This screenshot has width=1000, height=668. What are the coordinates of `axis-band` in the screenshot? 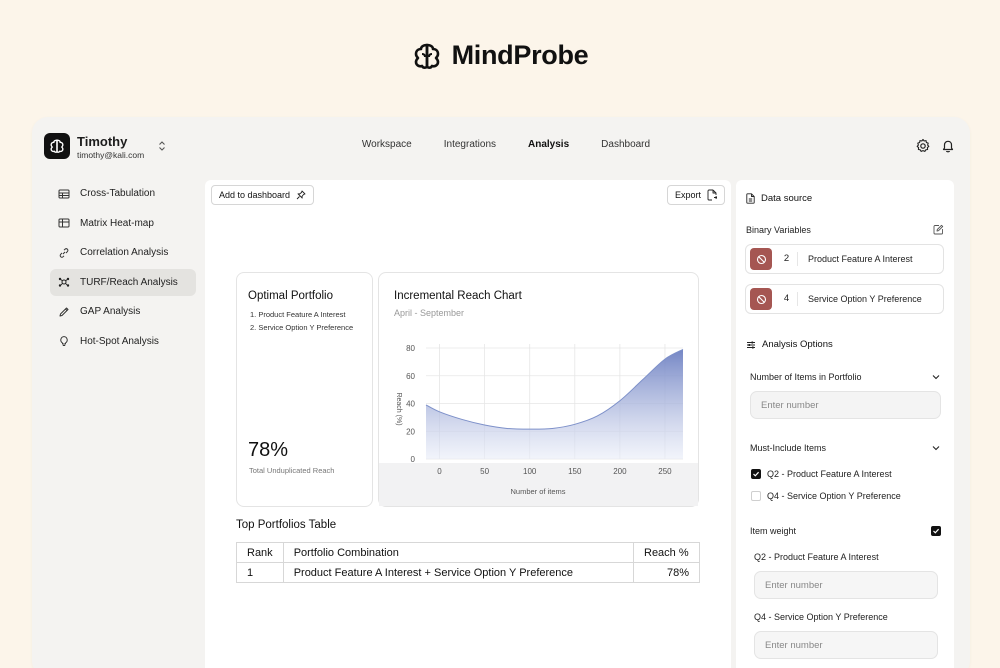 It's located at (538, 484).